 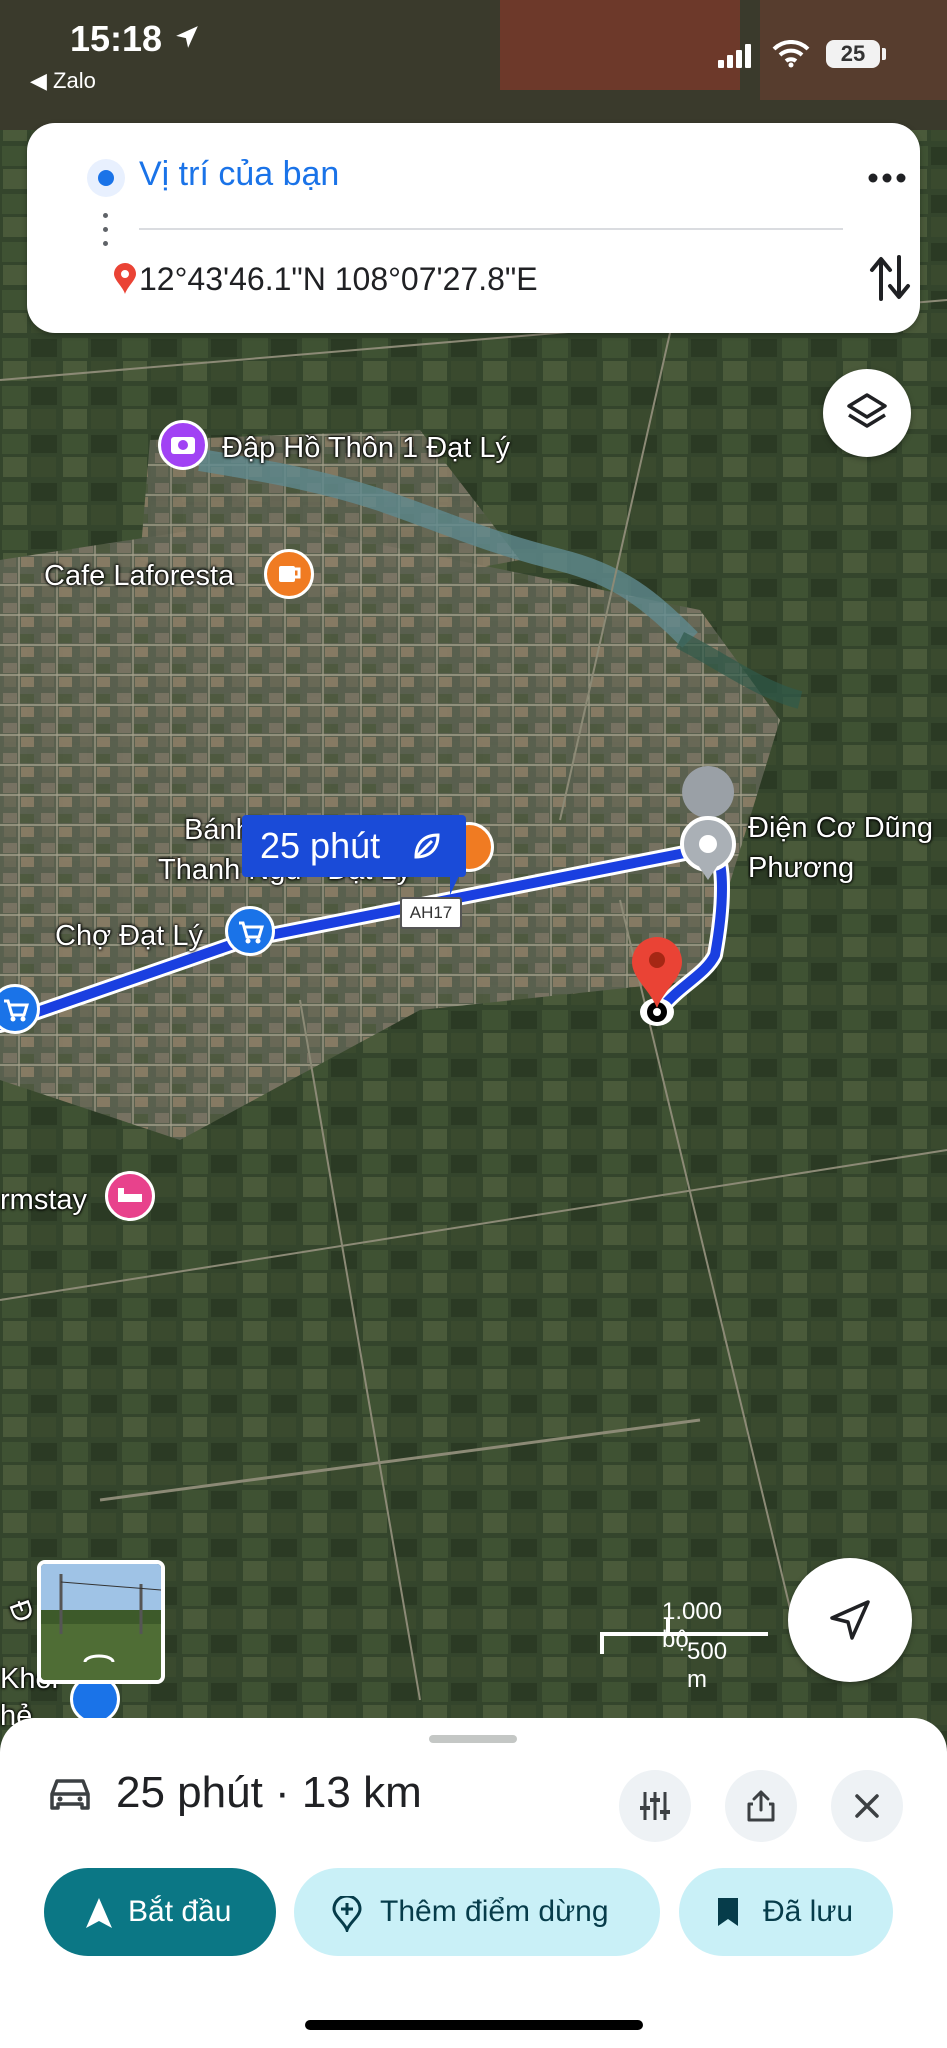 I want to click on back-to-app-link: ◀ Zalo, so click(x=63, y=81).